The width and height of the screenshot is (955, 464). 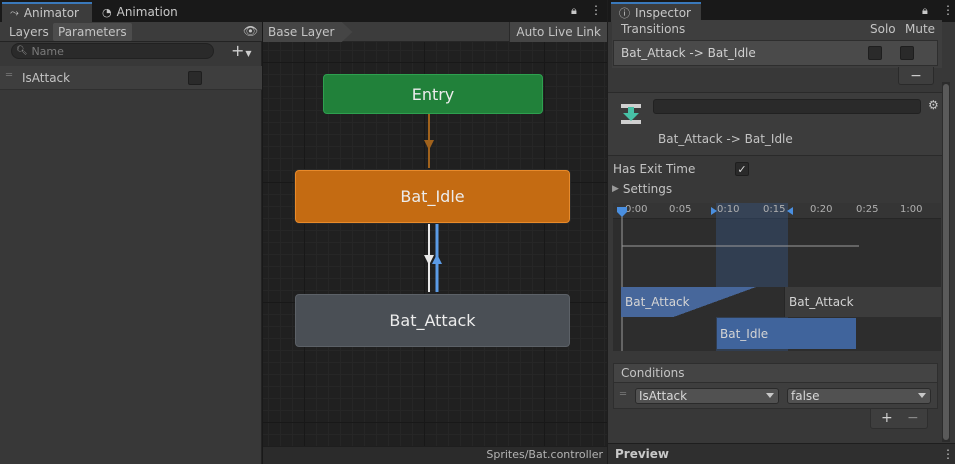 I want to click on has-exit-time-label: Has Exit Time, so click(x=654, y=169).